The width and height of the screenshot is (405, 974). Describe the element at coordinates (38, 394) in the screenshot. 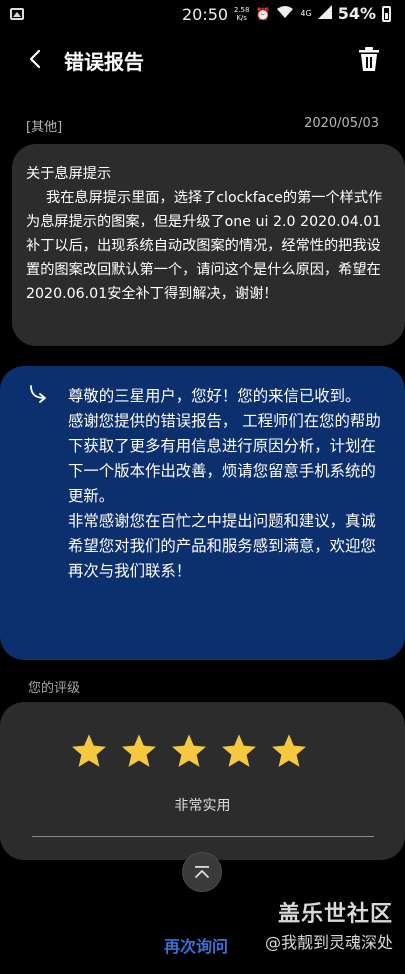

I see `reply-arrow-icon` at that location.